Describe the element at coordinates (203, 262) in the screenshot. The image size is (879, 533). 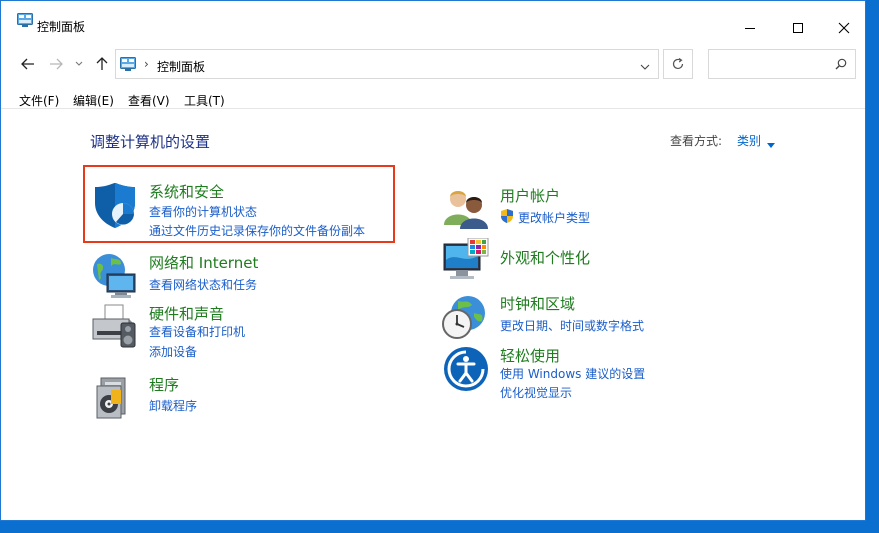
I see `category-title-network-internet: 网络和 Internet` at that location.